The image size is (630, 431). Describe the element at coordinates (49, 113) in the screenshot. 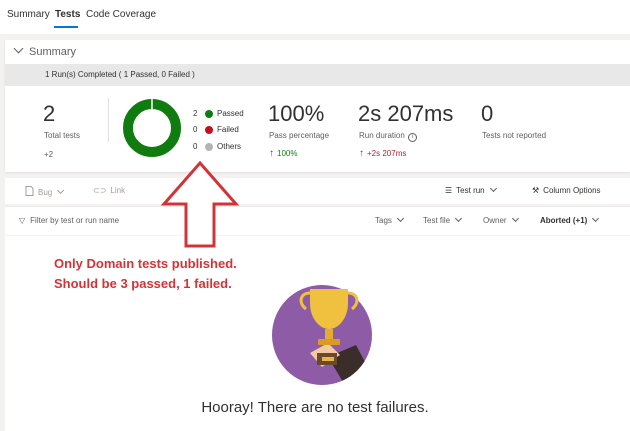

I see `total-tests-value: 2` at that location.